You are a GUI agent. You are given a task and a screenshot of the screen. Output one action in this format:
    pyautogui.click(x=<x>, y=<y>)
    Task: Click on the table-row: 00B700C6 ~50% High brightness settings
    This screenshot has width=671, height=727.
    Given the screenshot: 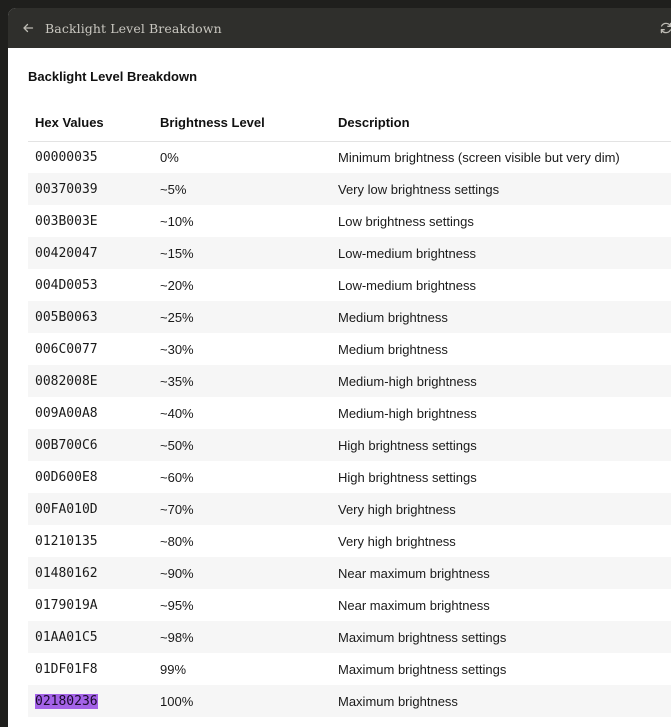 What is the action you would take?
    pyautogui.click(x=349, y=445)
    